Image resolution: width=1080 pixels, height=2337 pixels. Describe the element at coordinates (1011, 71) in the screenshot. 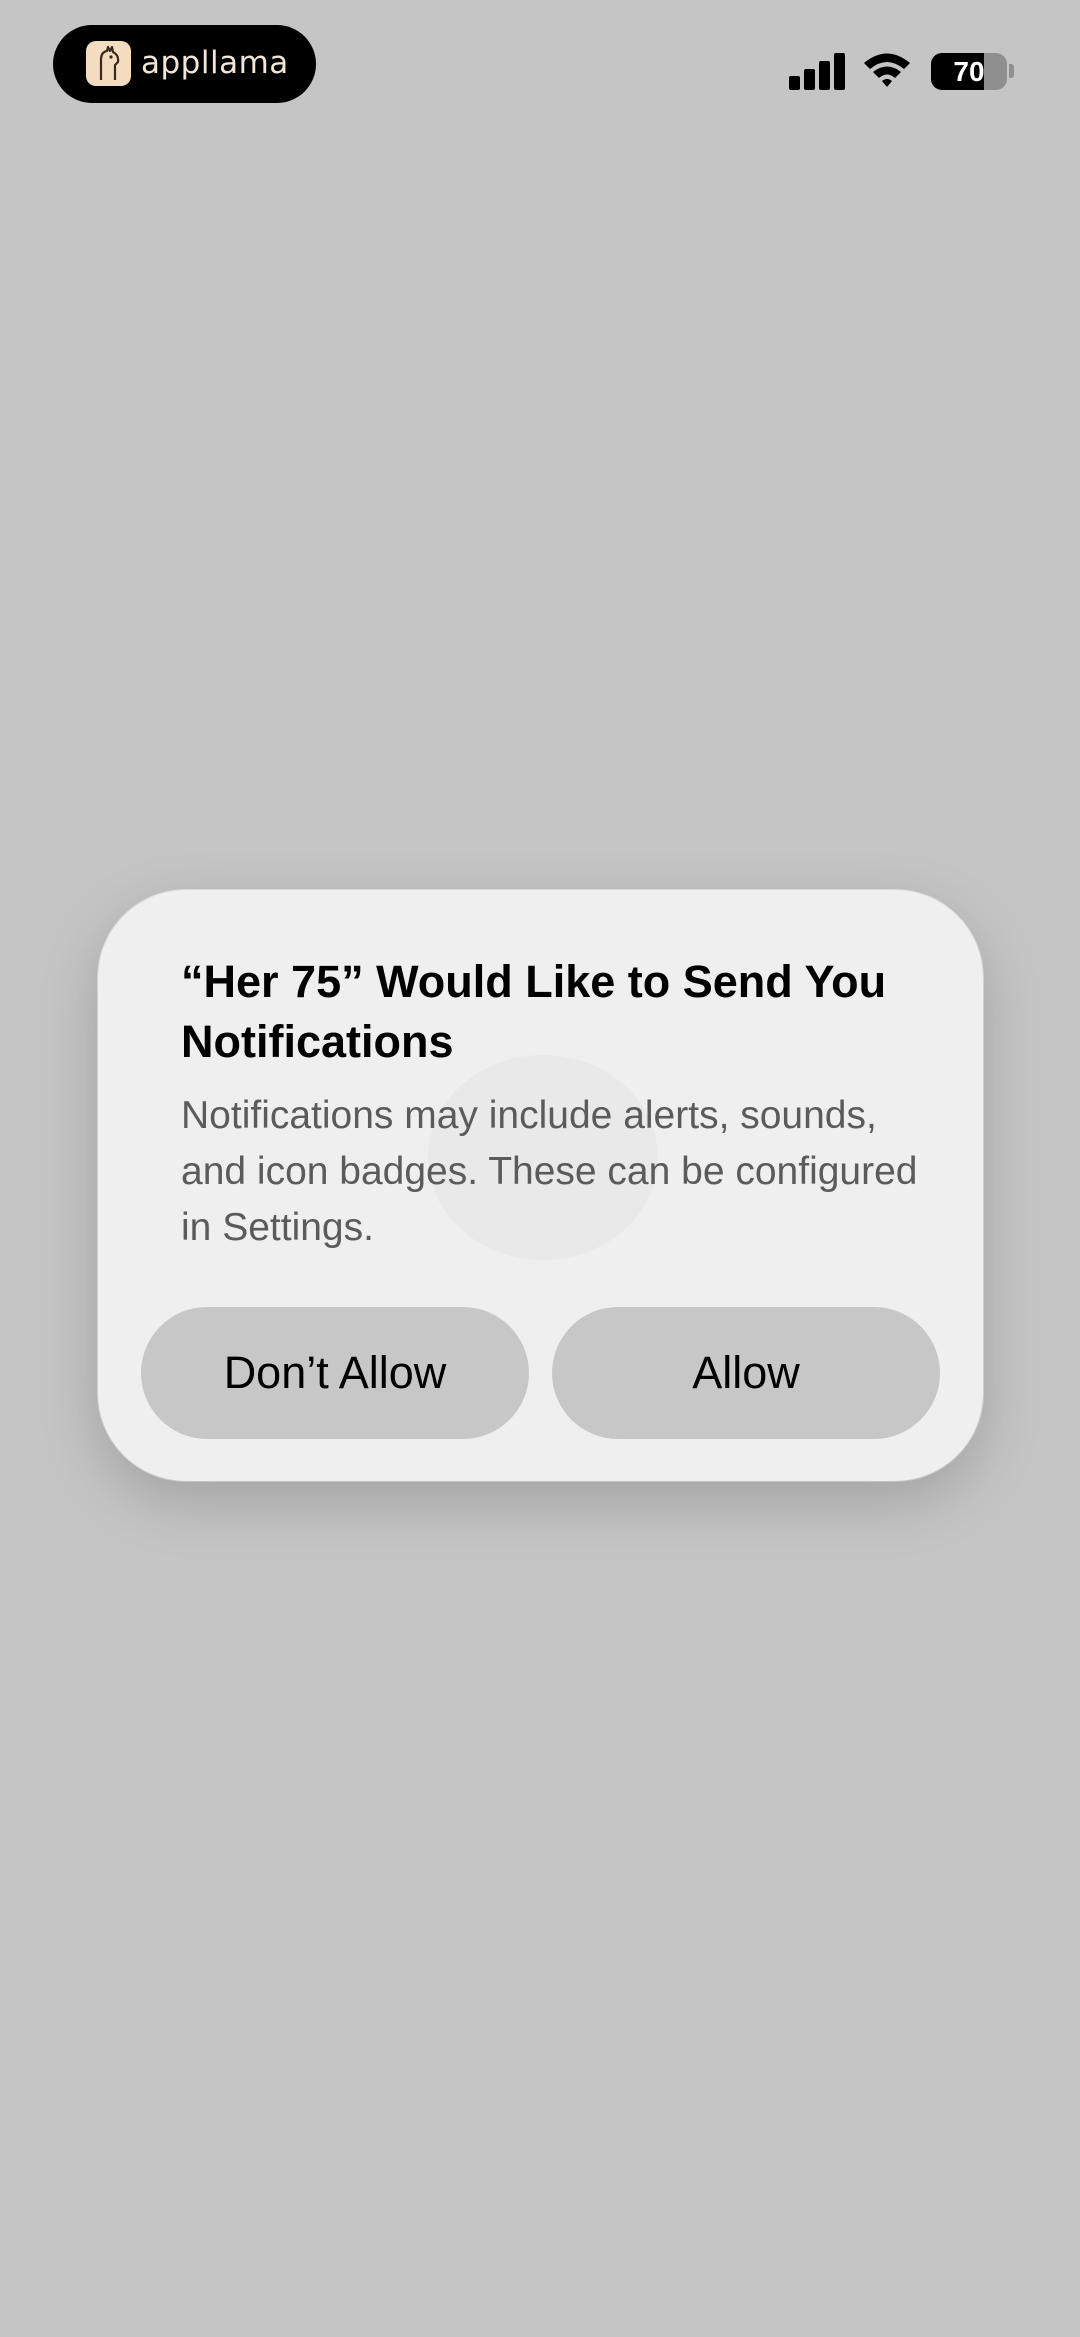

I see `battery-tip` at that location.